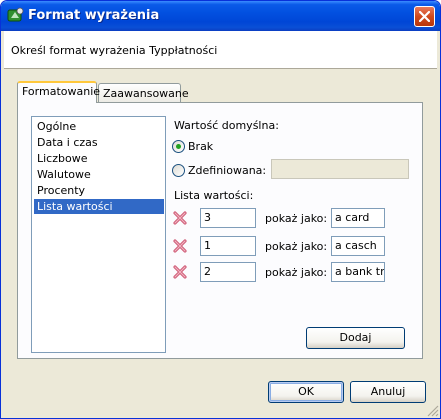  What do you see at coordinates (306, 392) in the screenshot?
I see `ok-button: OK` at bounding box center [306, 392].